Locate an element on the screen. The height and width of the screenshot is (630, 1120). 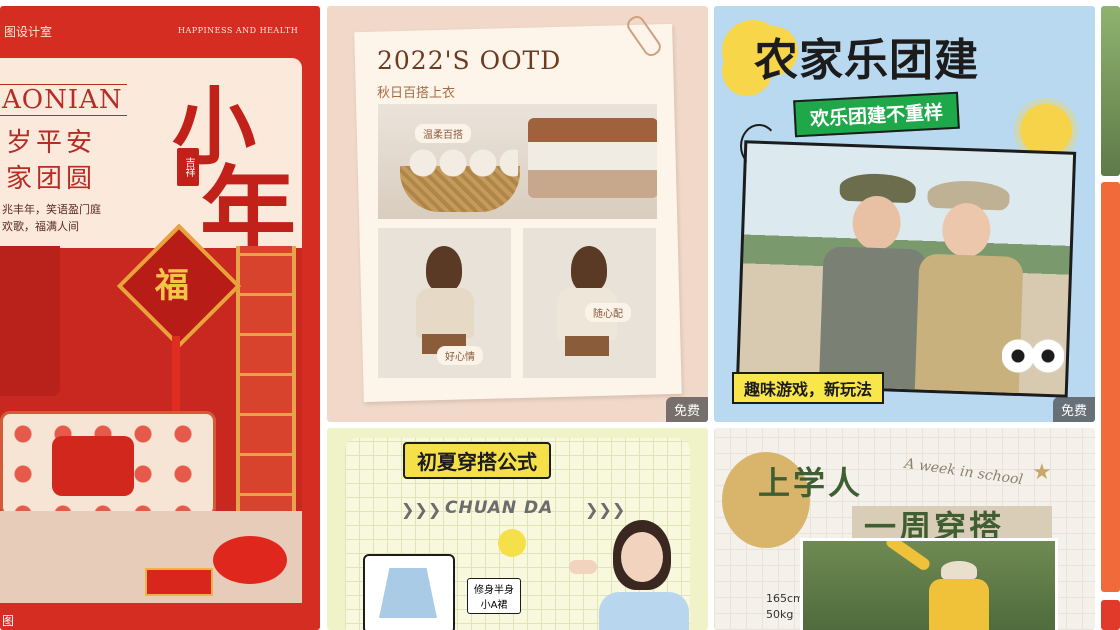
ootd-title: 2022'S OOTD is located at coordinates (469, 60).